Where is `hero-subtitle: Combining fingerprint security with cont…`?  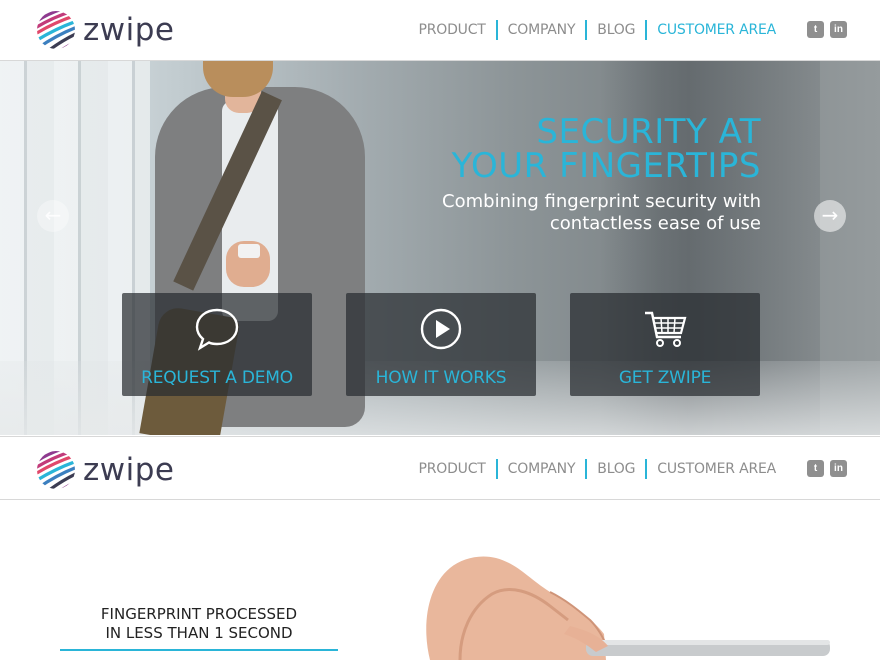
hero-subtitle: Combining fingerprint security with cont… is located at coordinates (601, 213).